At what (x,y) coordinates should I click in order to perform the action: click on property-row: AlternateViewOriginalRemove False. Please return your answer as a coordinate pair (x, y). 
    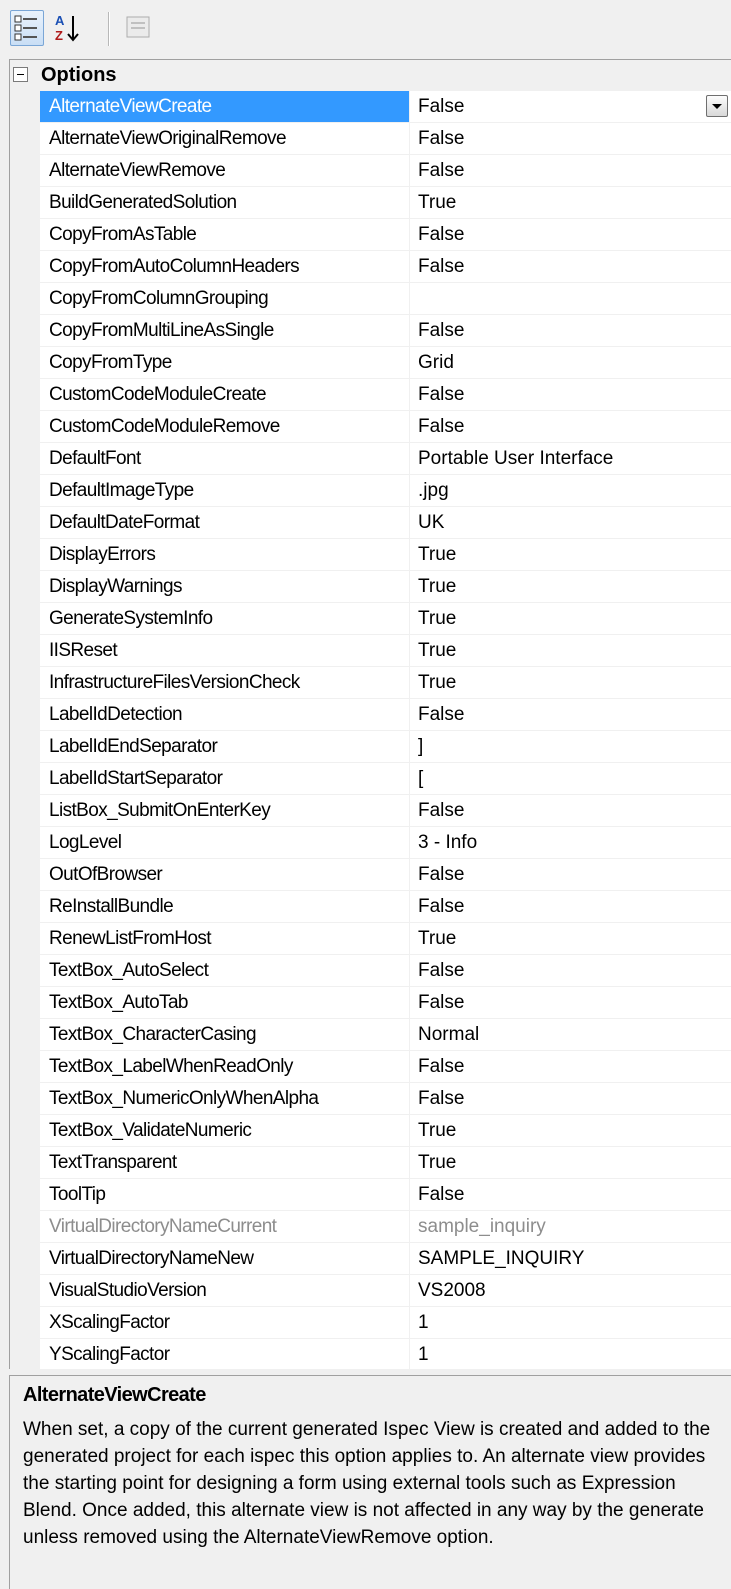
    Looking at the image, I should click on (385, 139).